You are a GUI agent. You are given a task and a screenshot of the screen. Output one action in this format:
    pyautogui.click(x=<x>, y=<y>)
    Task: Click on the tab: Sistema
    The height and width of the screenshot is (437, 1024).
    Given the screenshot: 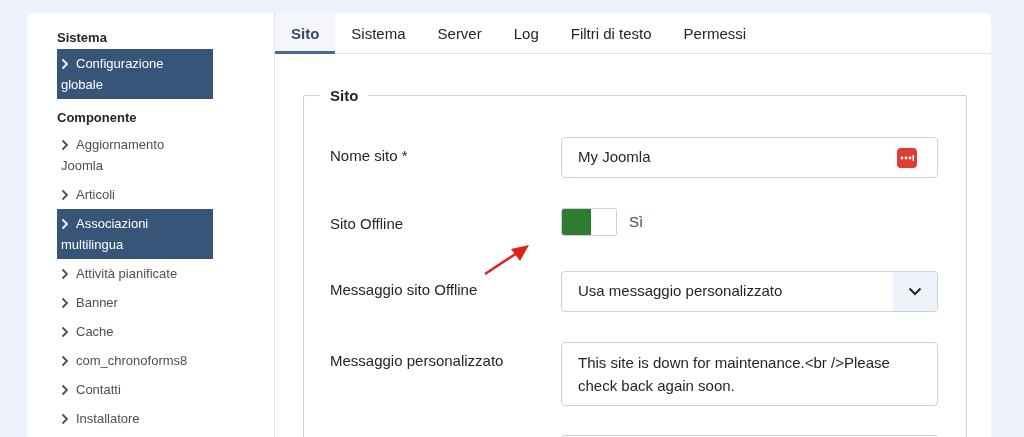 What is the action you would take?
    pyautogui.click(x=378, y=33)
    